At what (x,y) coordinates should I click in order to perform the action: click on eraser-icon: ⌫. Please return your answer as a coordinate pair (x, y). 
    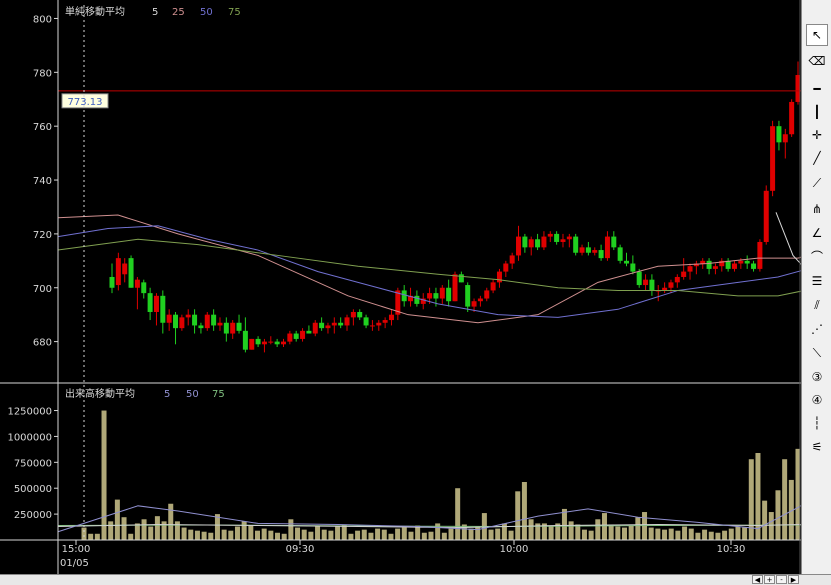
    Looking at the image, I should click on (817, 61).